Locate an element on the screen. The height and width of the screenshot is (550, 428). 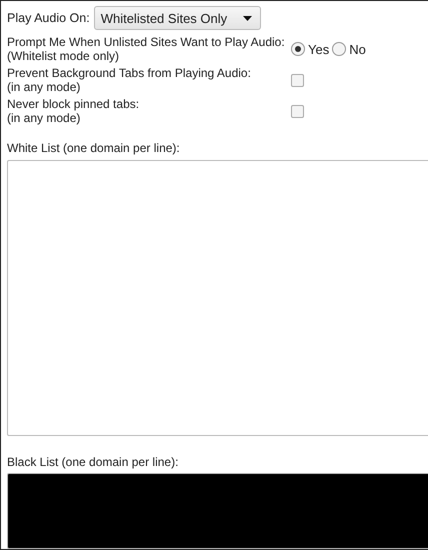
radio-label: No is located at coordinates (357, 49).